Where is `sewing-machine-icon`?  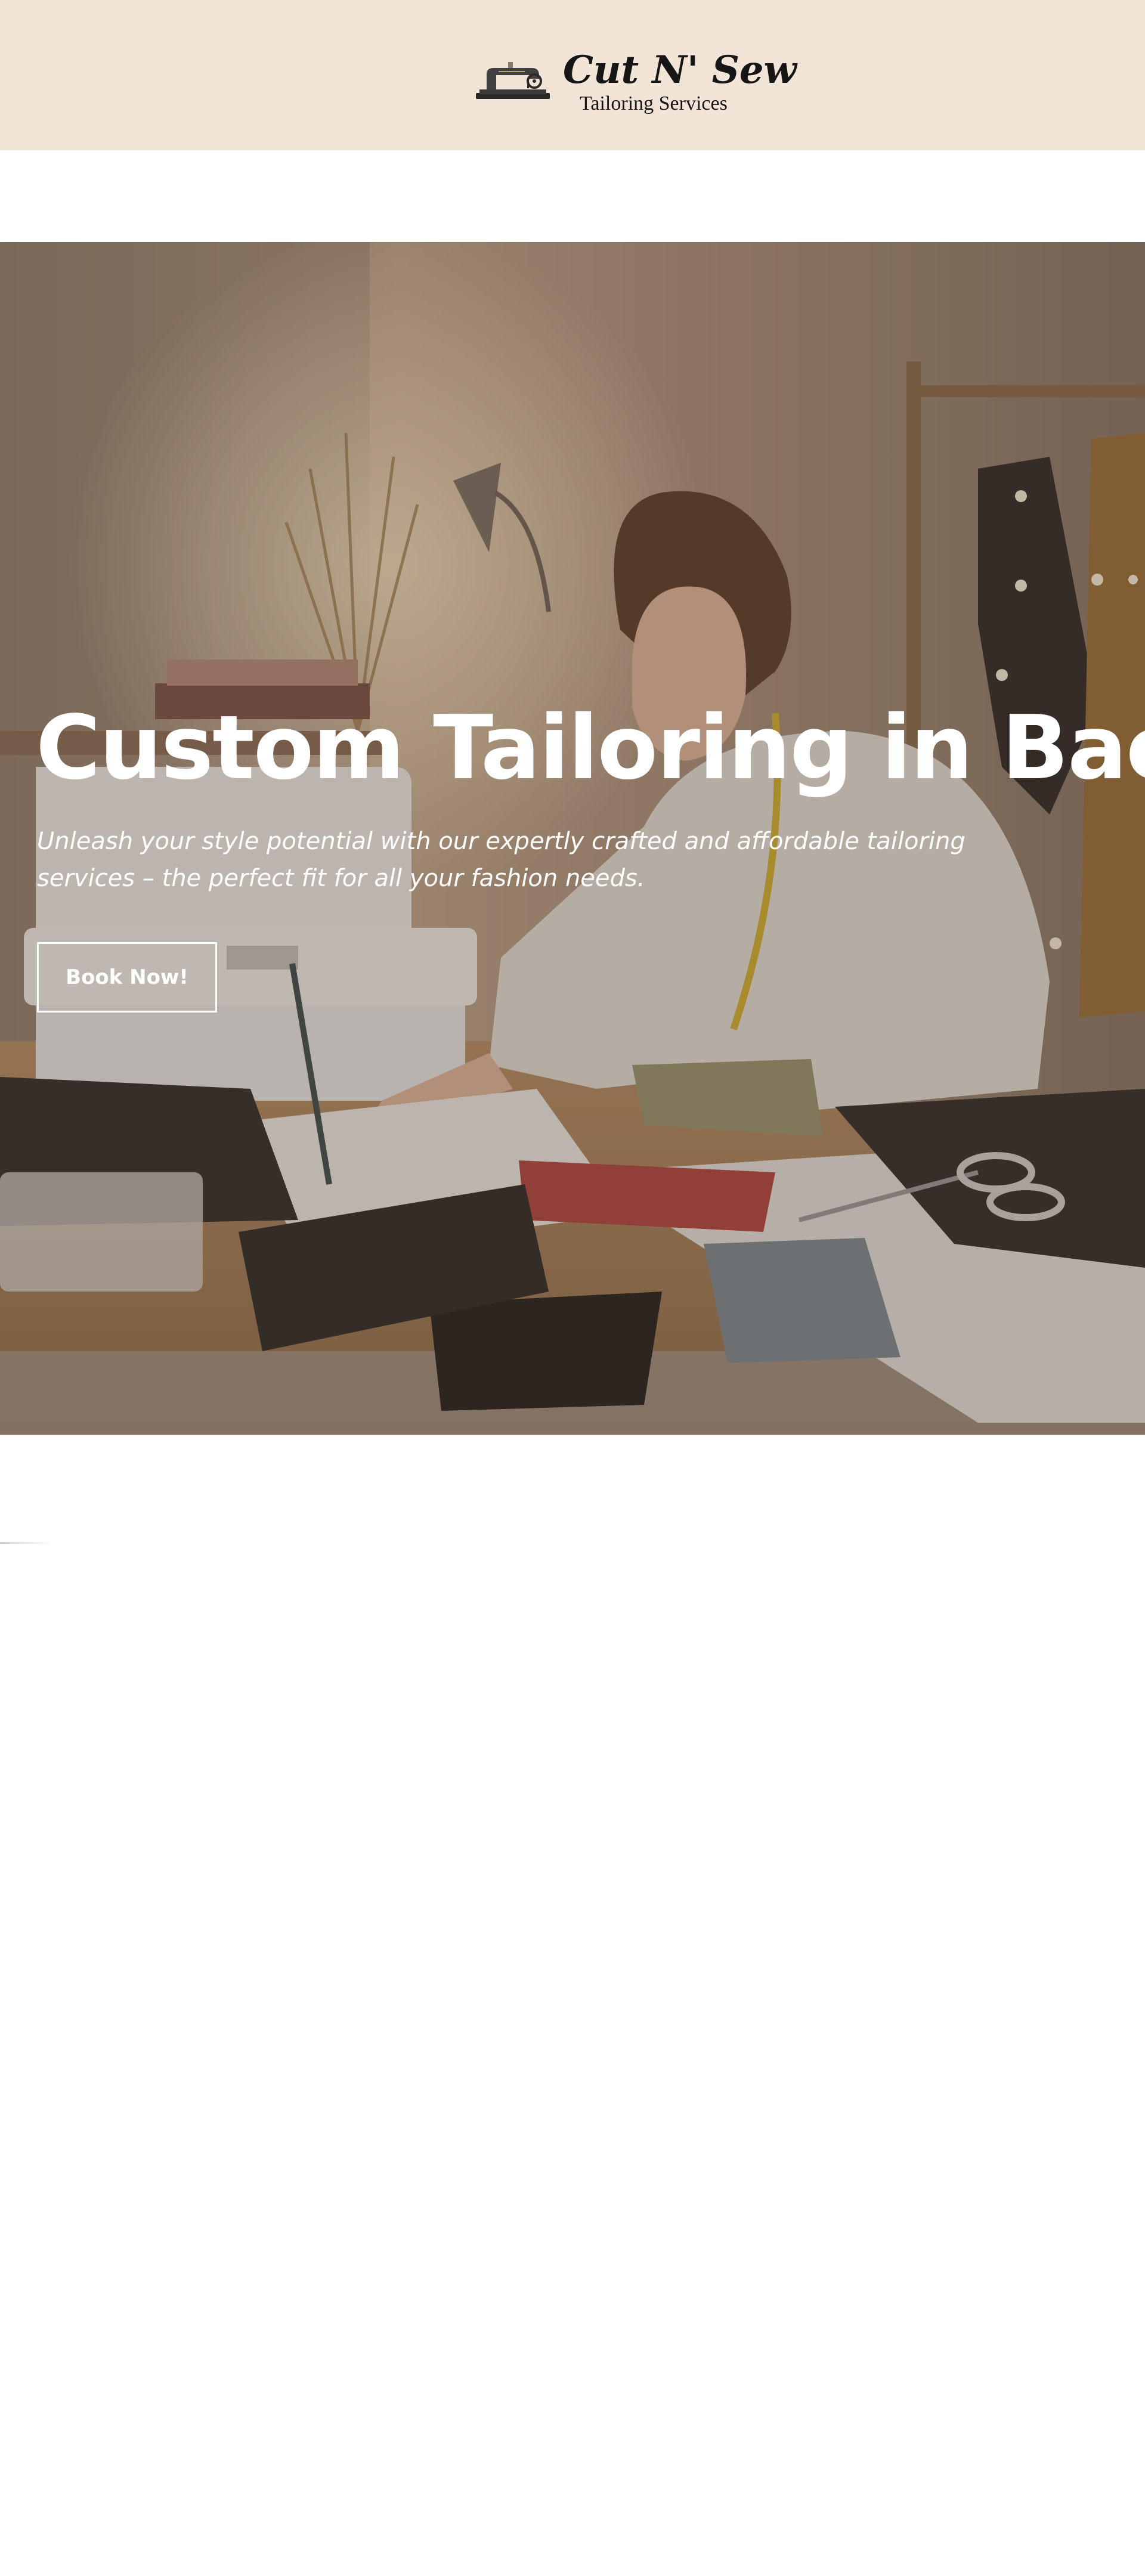 sewing-machine-icon is located at coordinates (513, 80).